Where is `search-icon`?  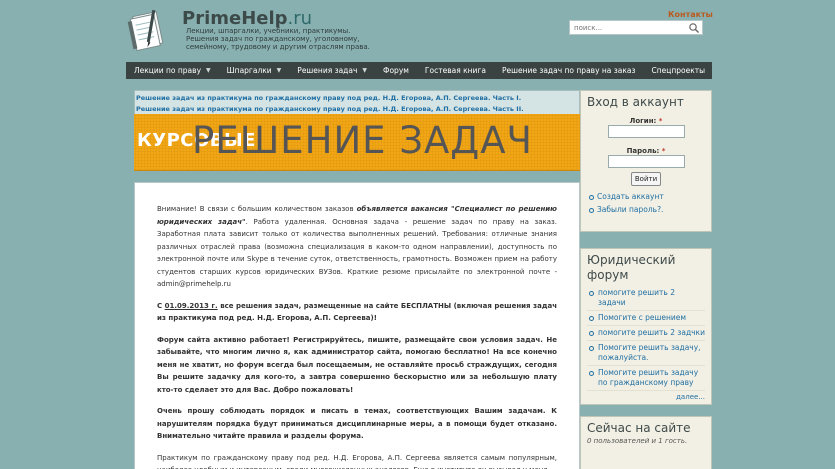
search-icon is located at coordinates (694, 28).